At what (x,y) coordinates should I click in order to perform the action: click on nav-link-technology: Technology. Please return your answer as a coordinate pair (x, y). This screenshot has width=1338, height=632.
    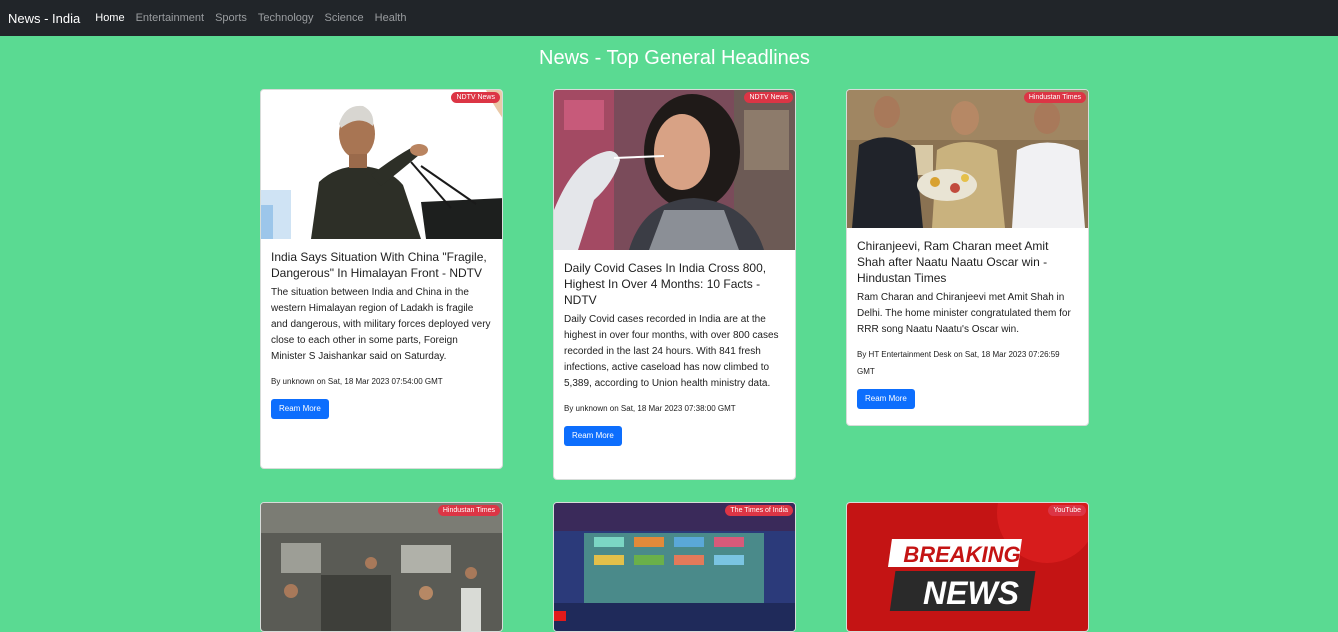
    Looking at the image, I should click on (286, 18).